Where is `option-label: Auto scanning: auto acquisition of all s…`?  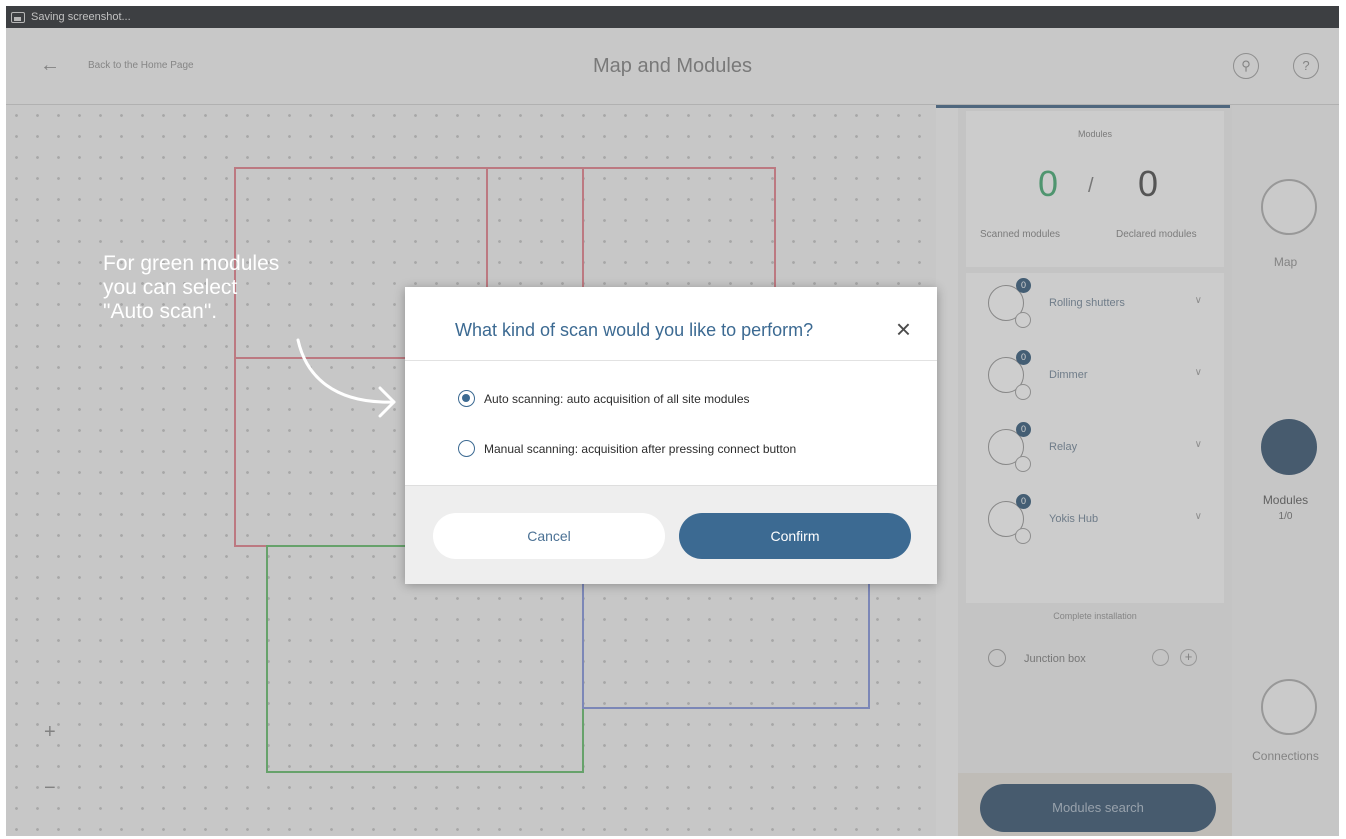 option-label: Auto scanning: auto acquisition of all s… is located at coordinates (617, 399).